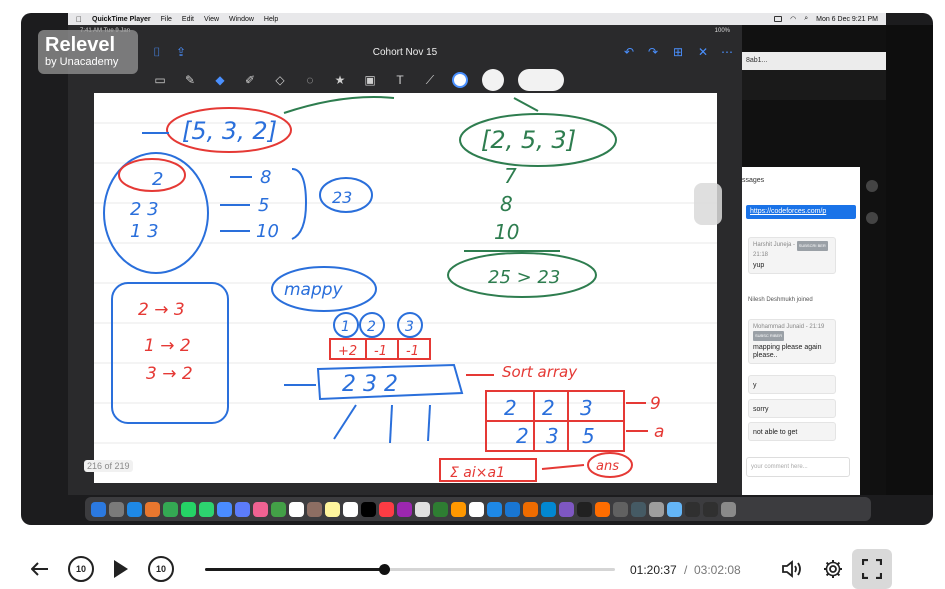 This screenshot has width=945, height=589. I want to click on text-icon: T, so click(400, 80).